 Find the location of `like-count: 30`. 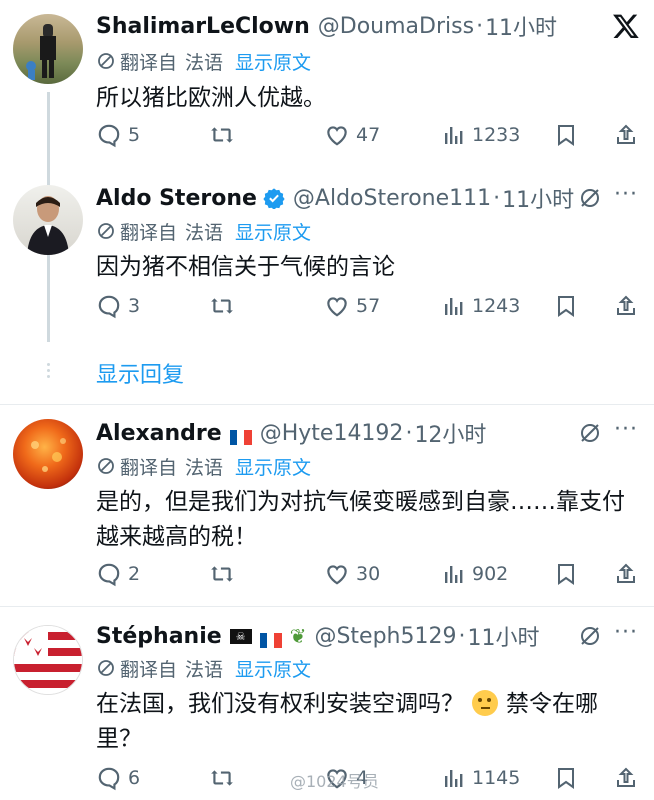

like-count: 30 is located at coordinates (368, 574).